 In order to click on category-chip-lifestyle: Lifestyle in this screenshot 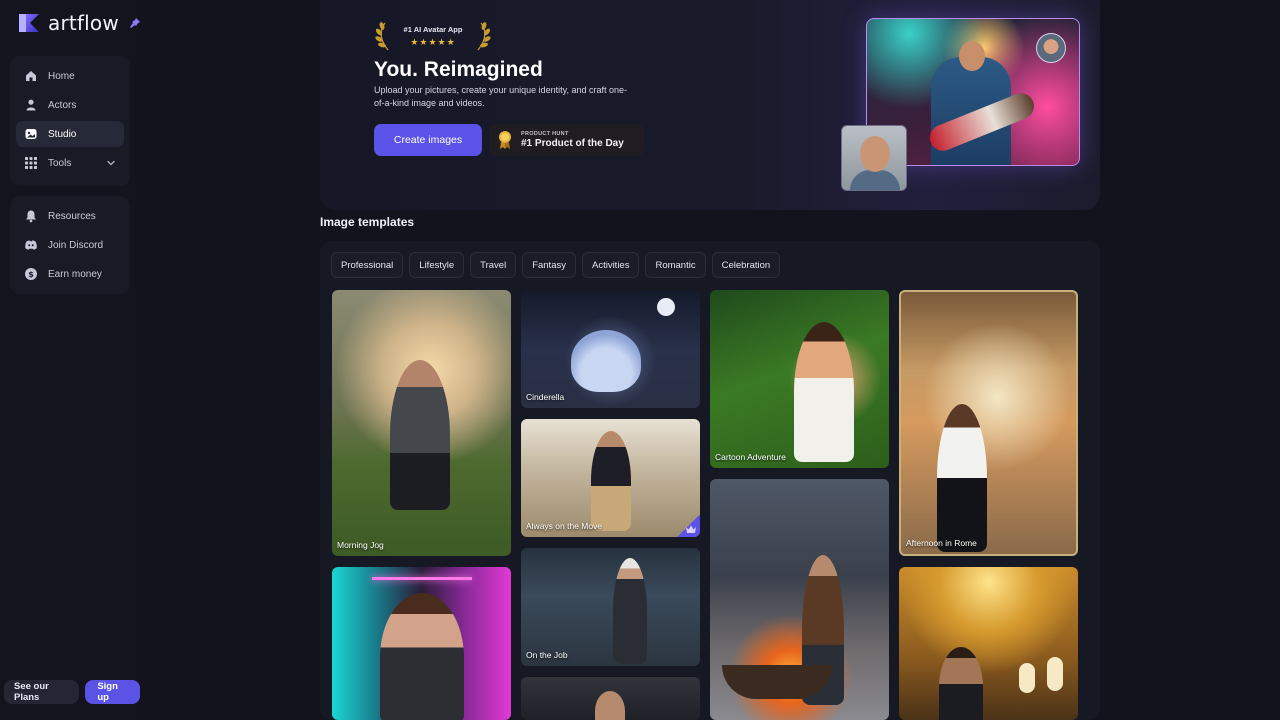, I will do `click(437, 265)`.